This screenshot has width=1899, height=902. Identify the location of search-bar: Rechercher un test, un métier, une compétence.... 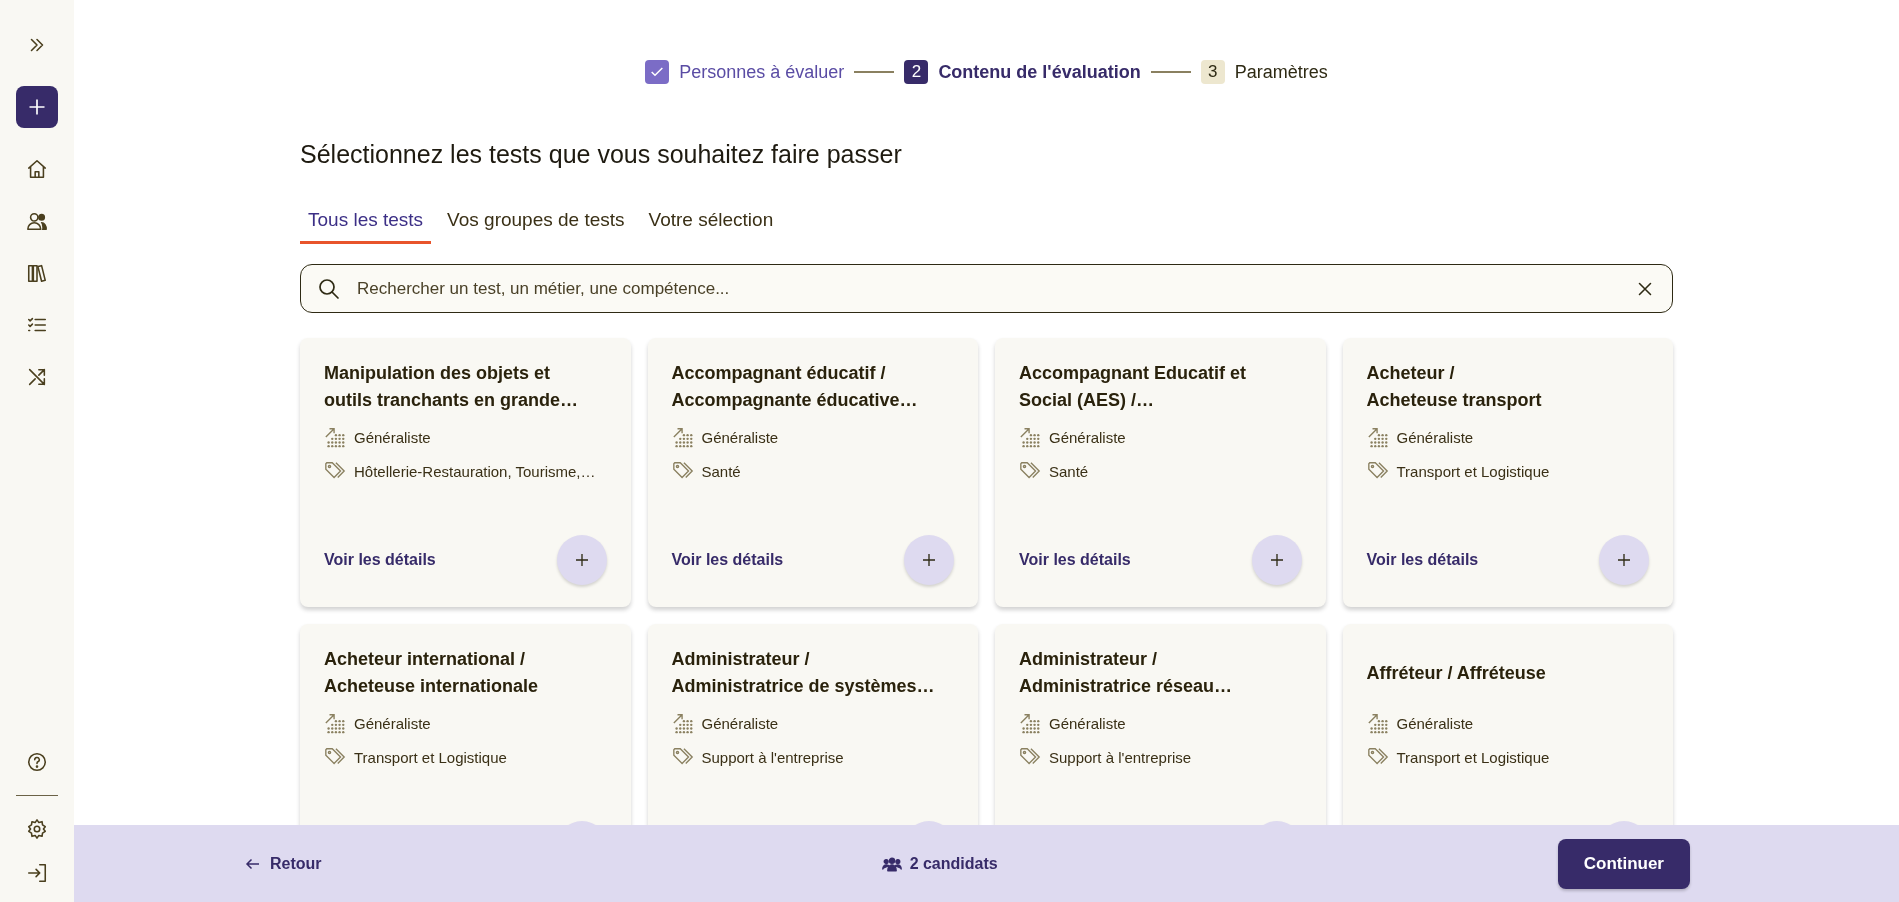
(986, 288).